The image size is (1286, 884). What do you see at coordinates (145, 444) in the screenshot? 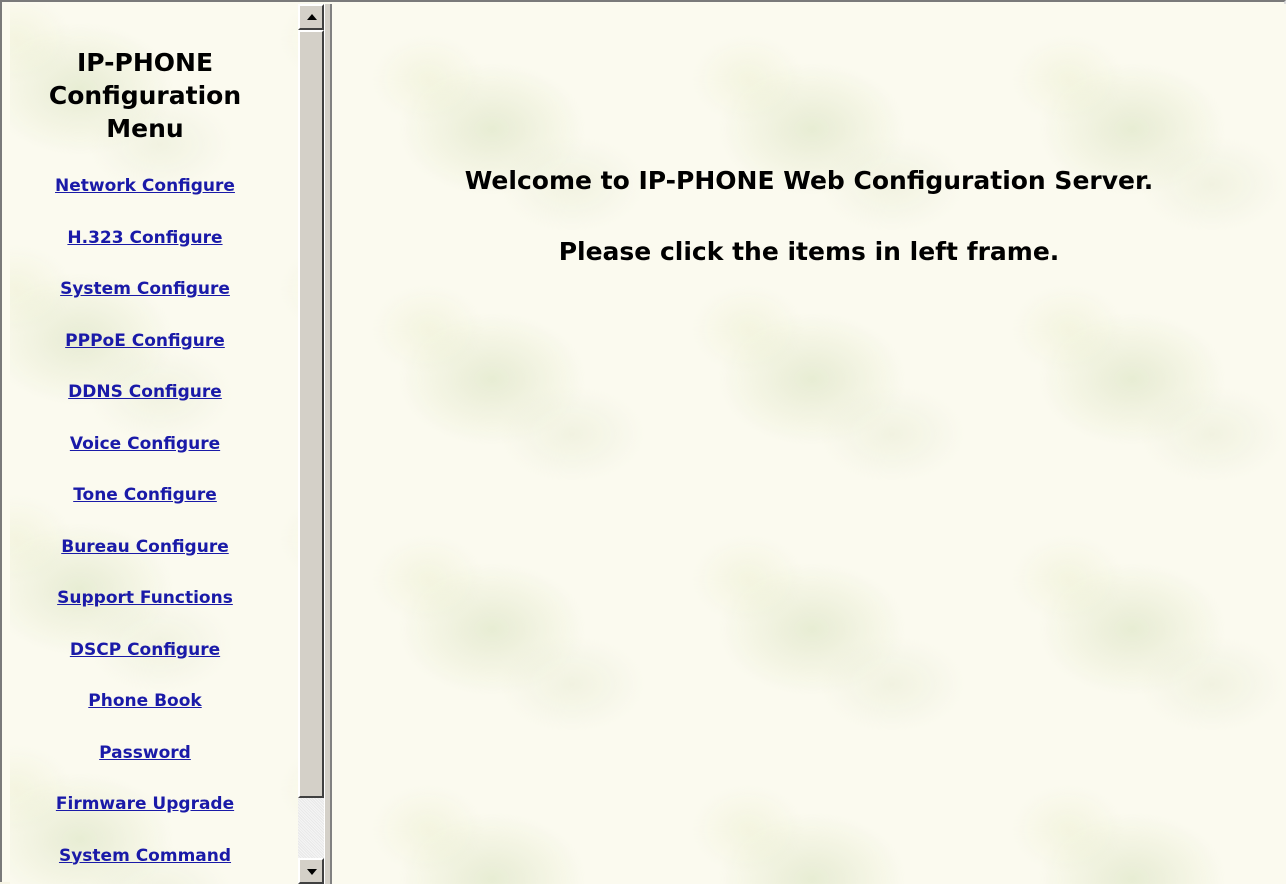
I see `voice-configure-link: Voice Configure` at bounding box center [145, 444].